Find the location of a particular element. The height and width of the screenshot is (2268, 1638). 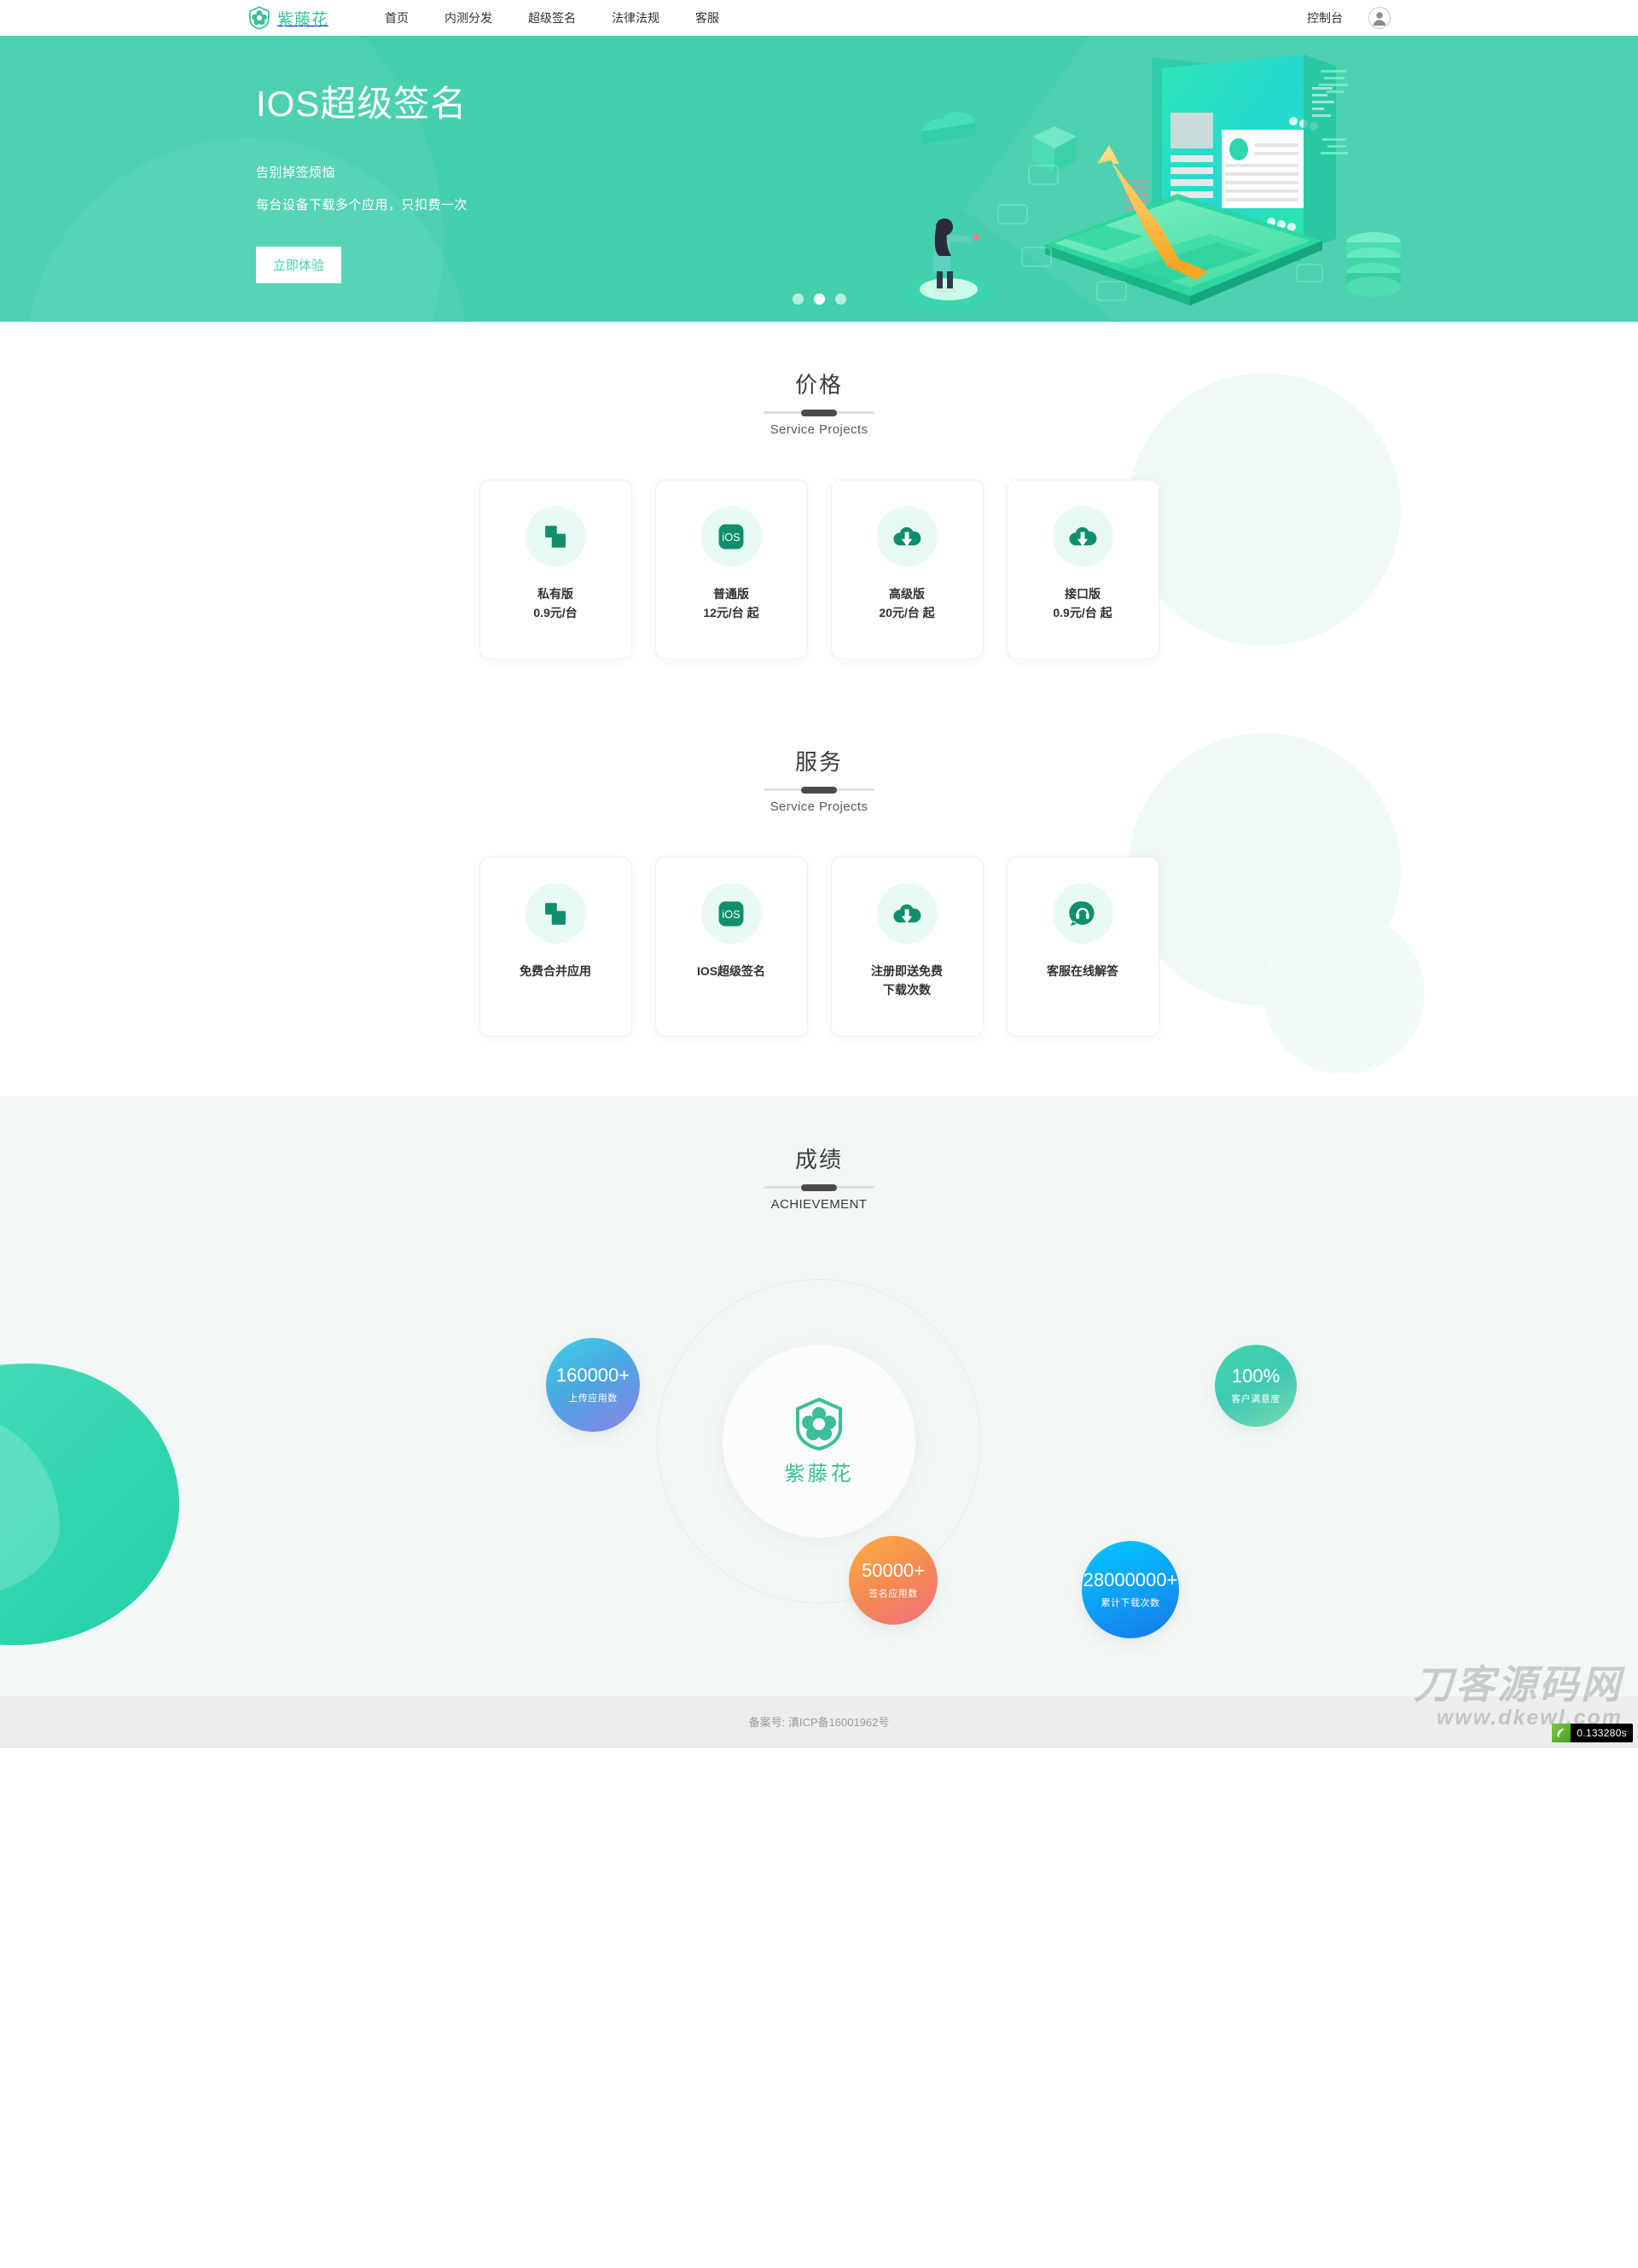

main-nav: 首页 内测分发 超级签名 法律法规 客服 is located at coordinates (552, 17).